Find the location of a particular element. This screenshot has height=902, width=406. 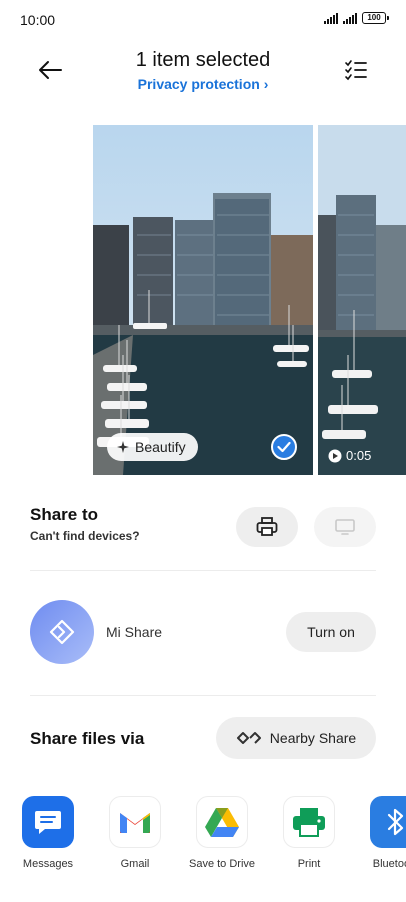

privacy-protection-label: Privacy protection is located at coordinates (198, 84).